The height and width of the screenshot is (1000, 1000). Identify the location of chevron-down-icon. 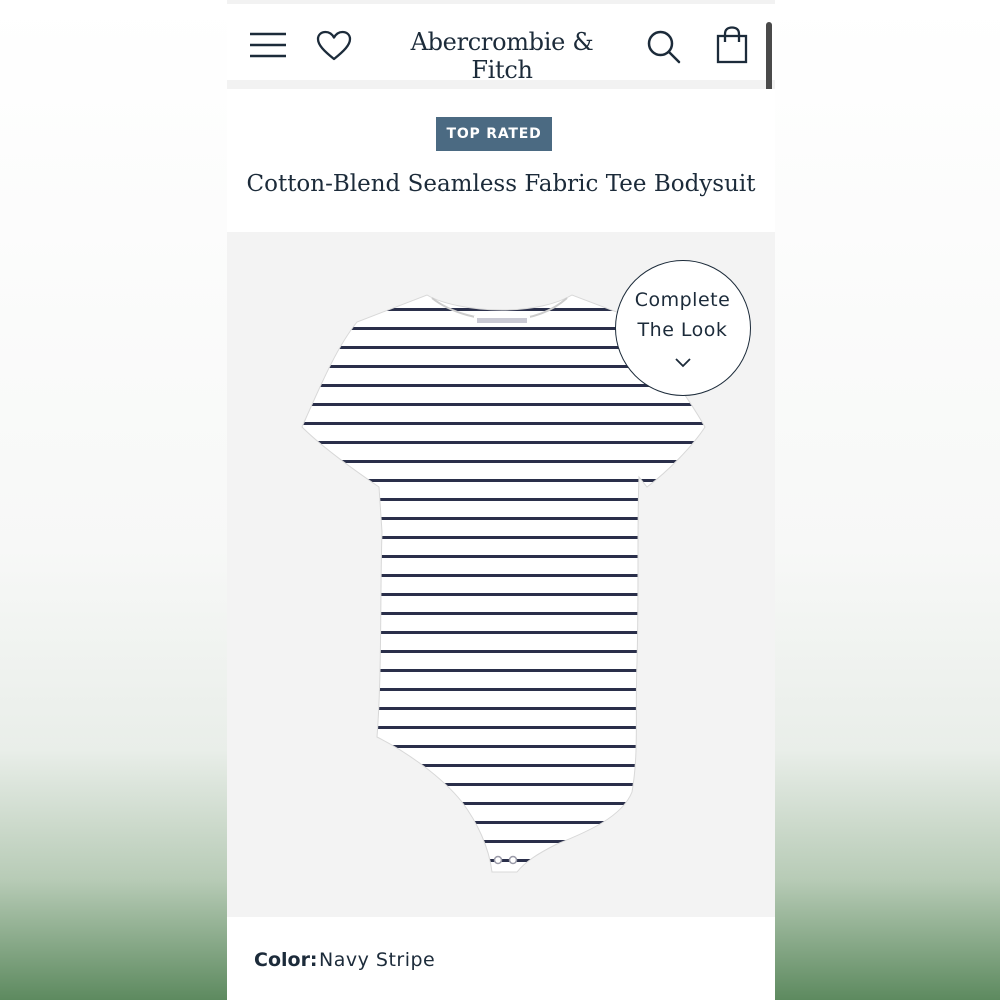
(683, 363).